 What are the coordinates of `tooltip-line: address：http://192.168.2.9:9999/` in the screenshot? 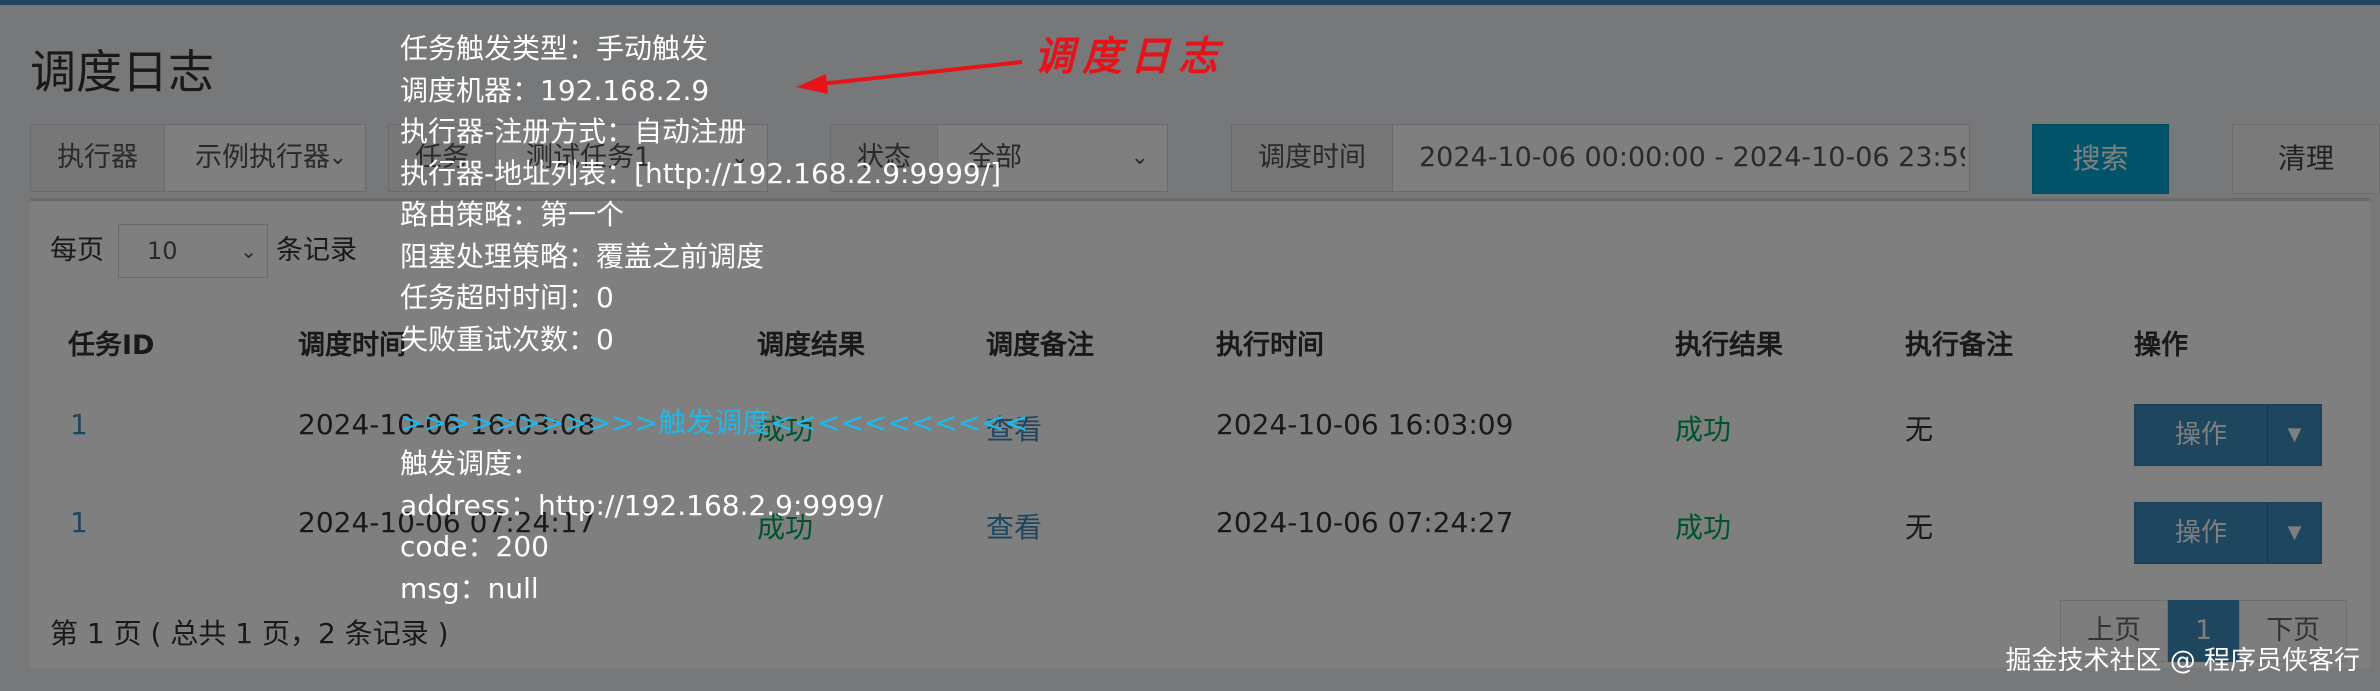 It's located at (642, 505).